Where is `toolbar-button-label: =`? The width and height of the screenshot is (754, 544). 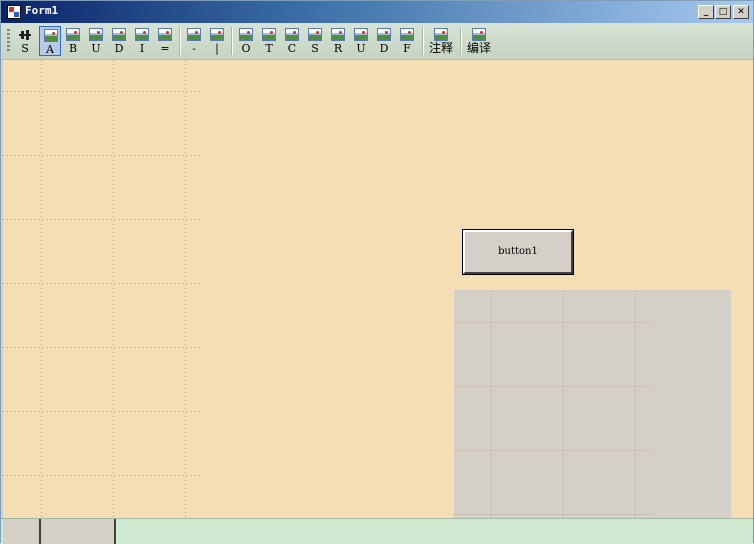
toolbar-button-label: = is located at coordinates (165, 48).